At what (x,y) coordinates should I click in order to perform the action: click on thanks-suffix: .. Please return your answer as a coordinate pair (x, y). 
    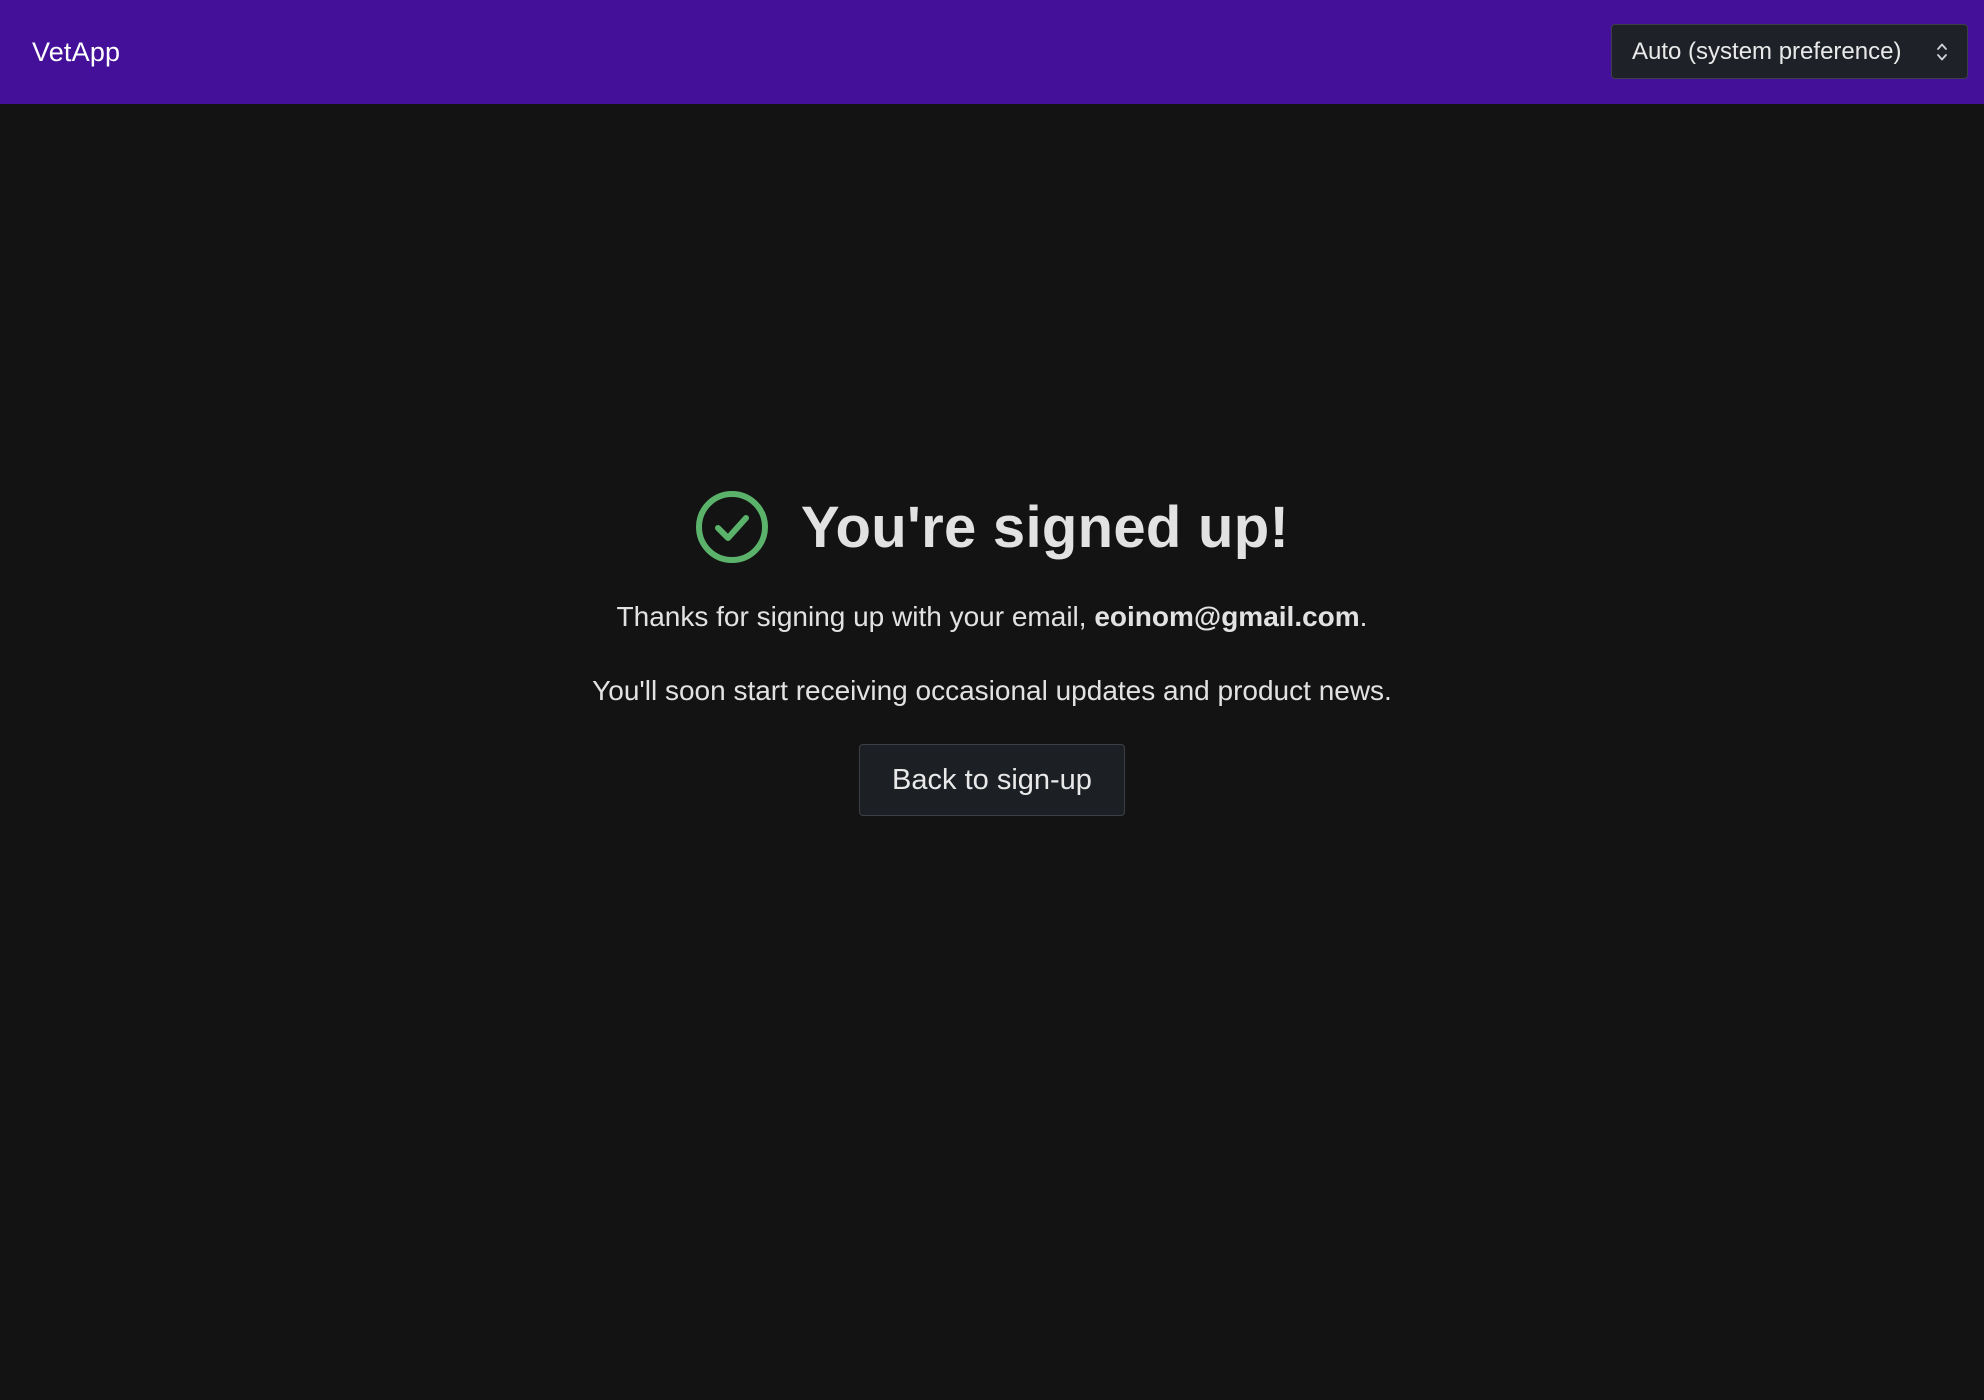
    Looking at the image, I should click on (1363, 616).